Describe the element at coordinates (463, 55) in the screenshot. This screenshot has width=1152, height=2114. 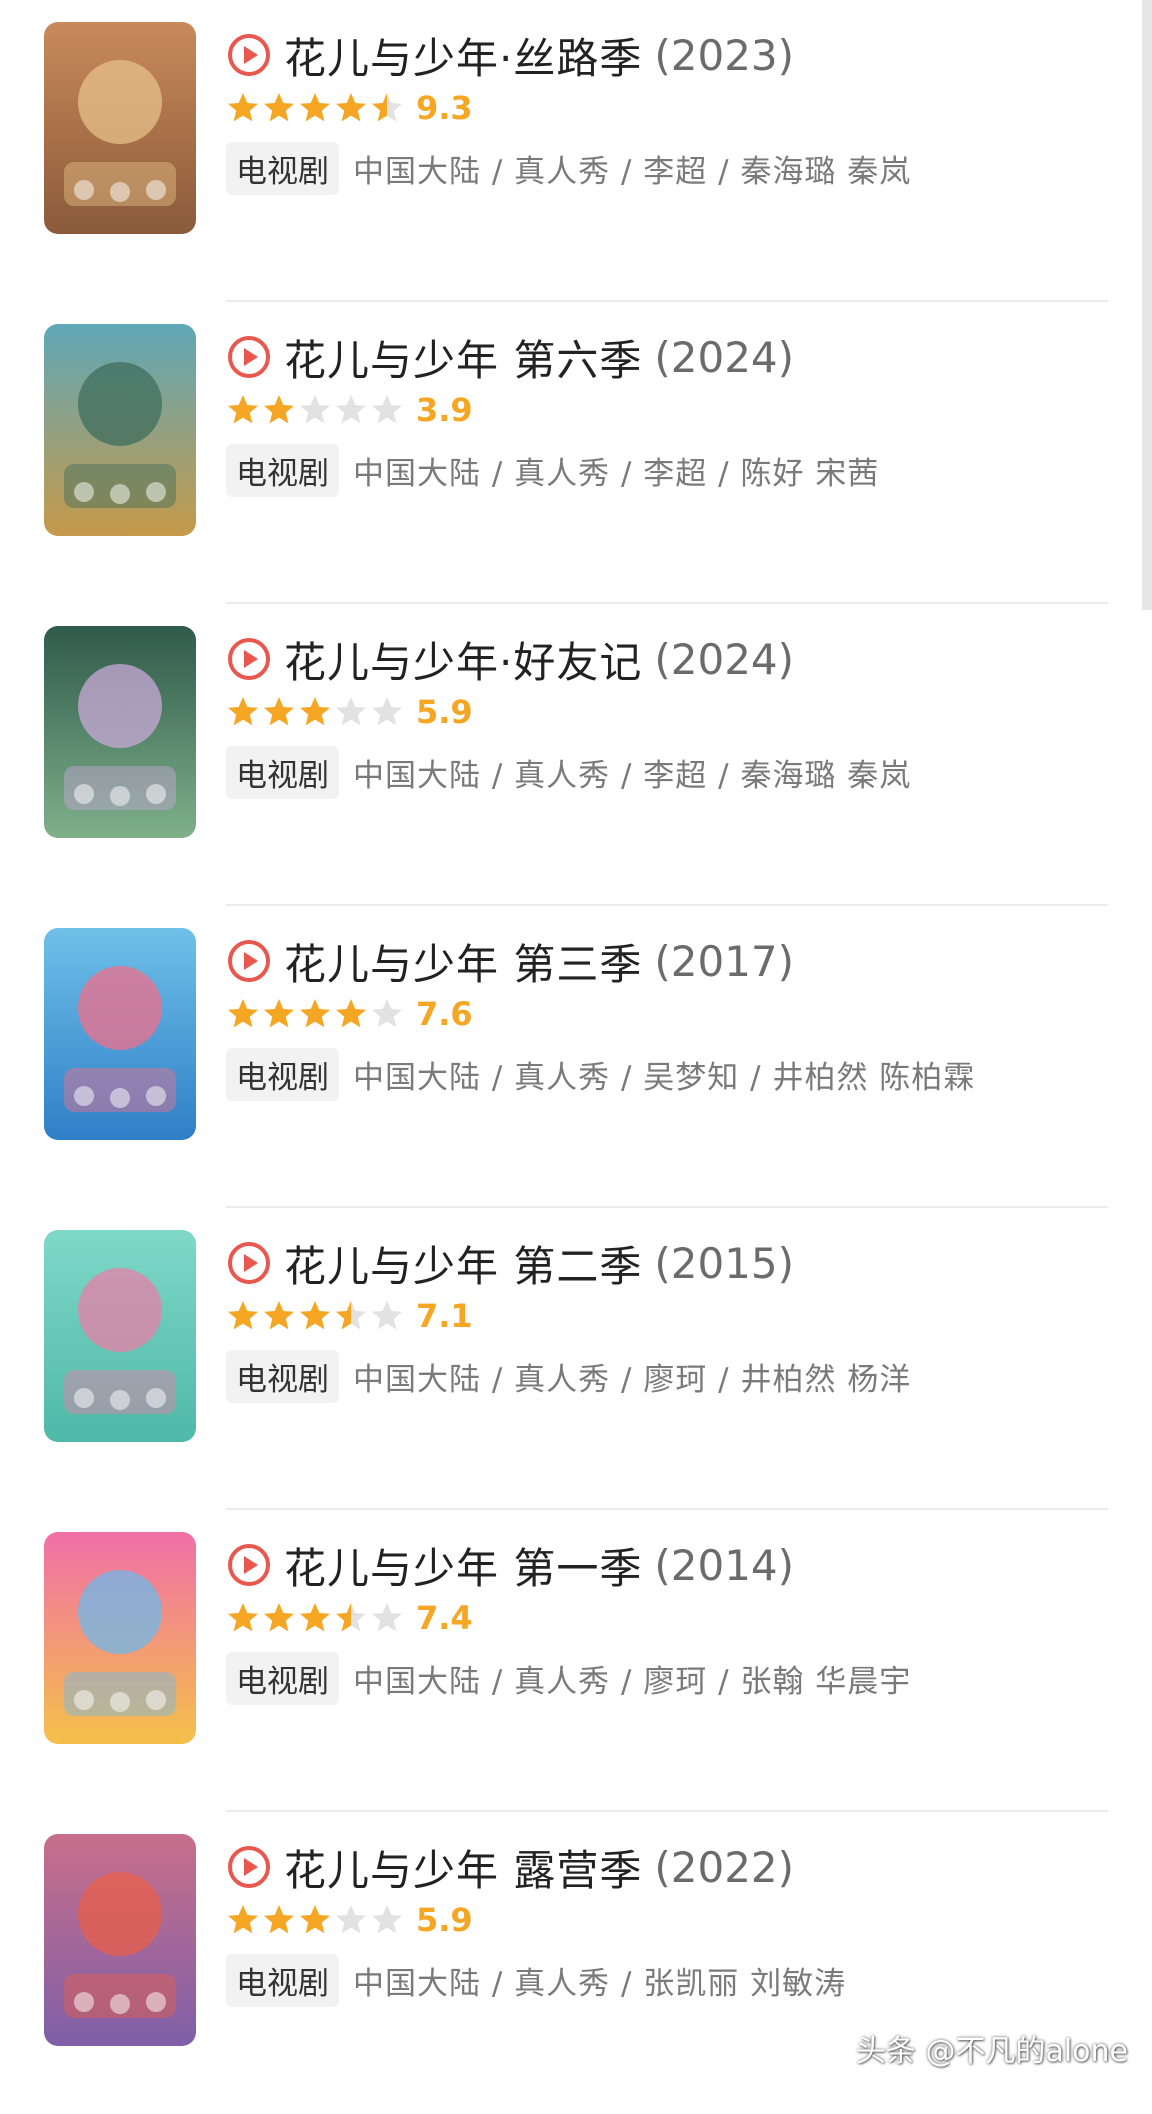
I see `show-title: 花儿与少年·丝路季` at that location.